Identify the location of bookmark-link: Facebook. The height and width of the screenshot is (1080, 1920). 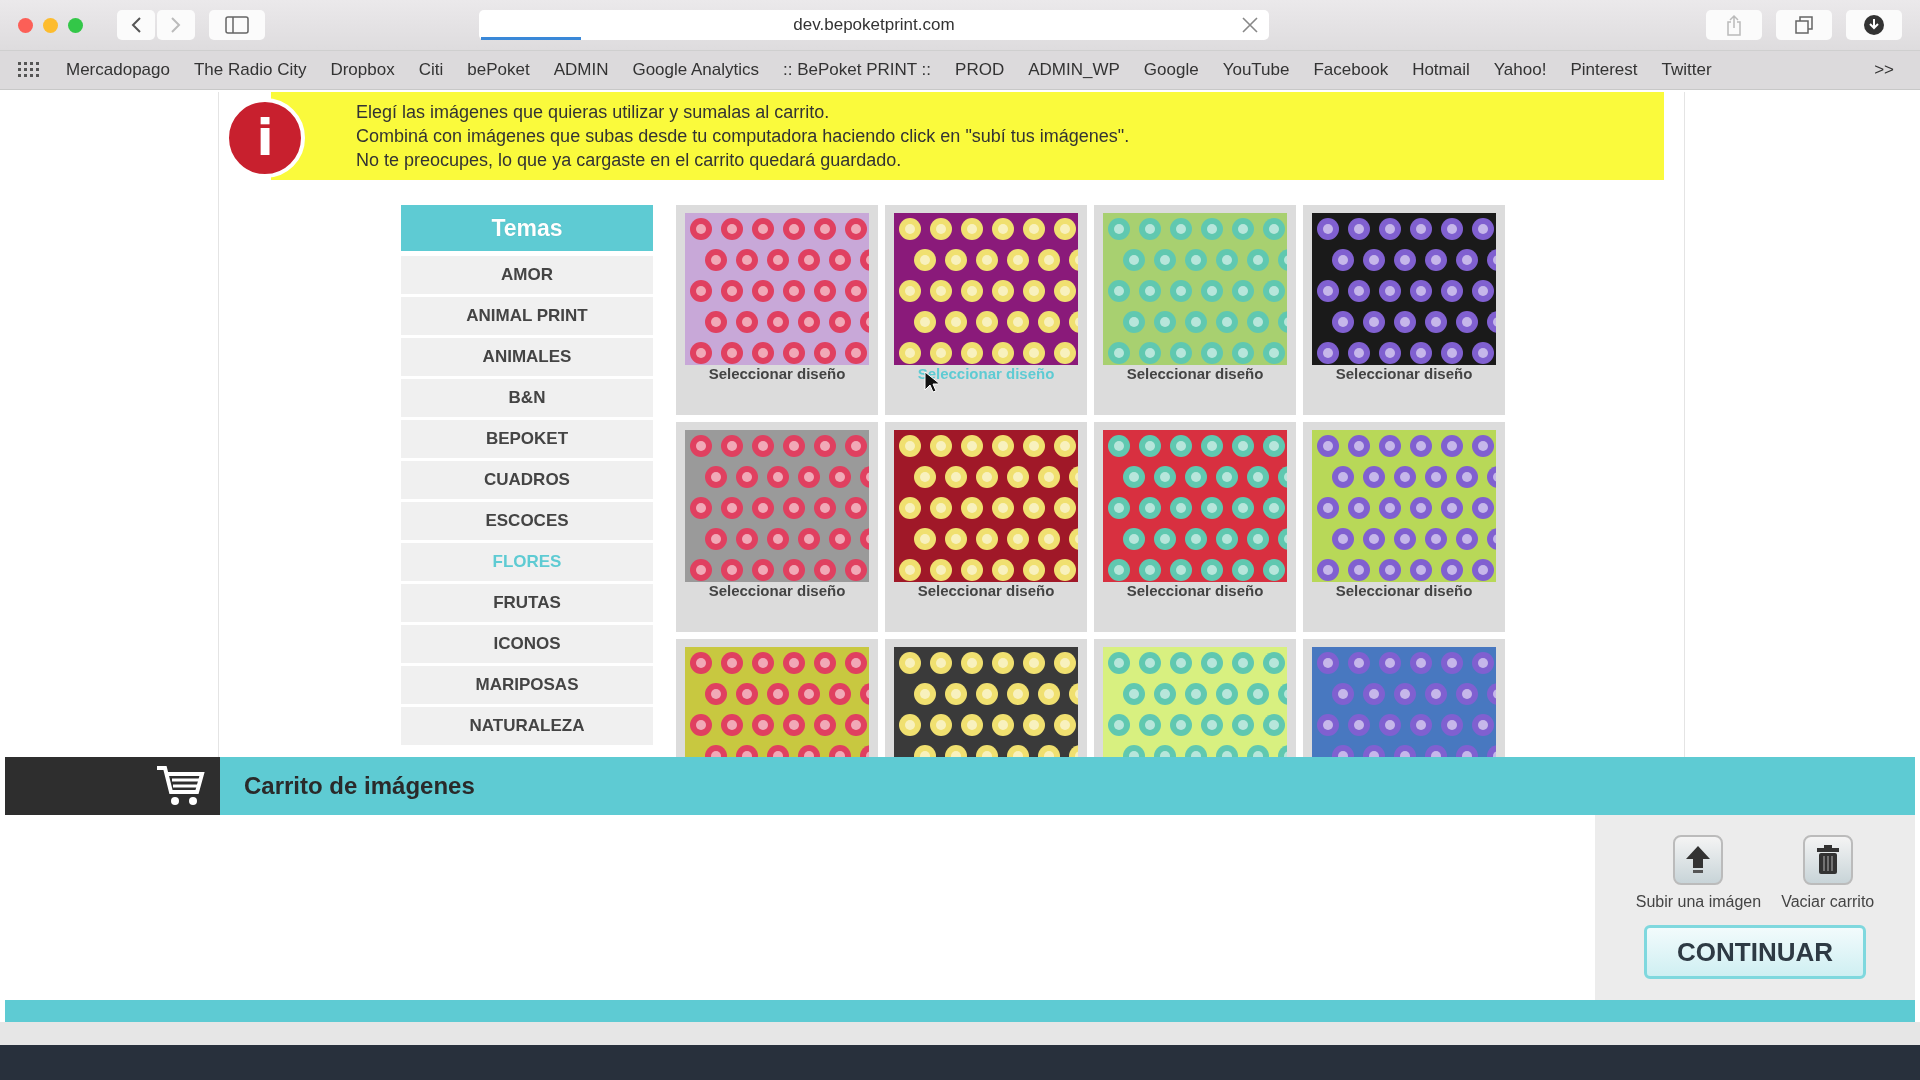
(1351, 70).